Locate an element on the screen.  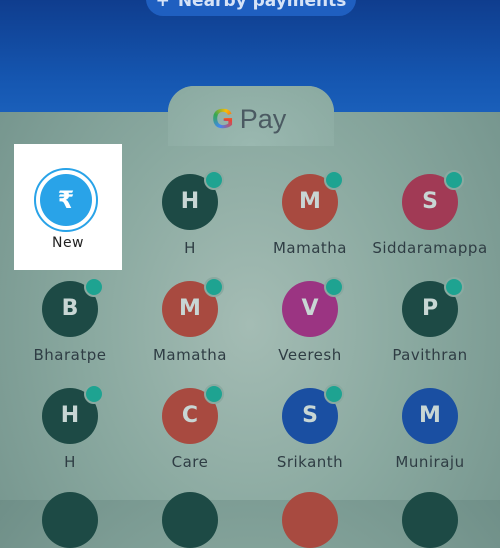
plus-icon: + is located at coordinates (162, 5).